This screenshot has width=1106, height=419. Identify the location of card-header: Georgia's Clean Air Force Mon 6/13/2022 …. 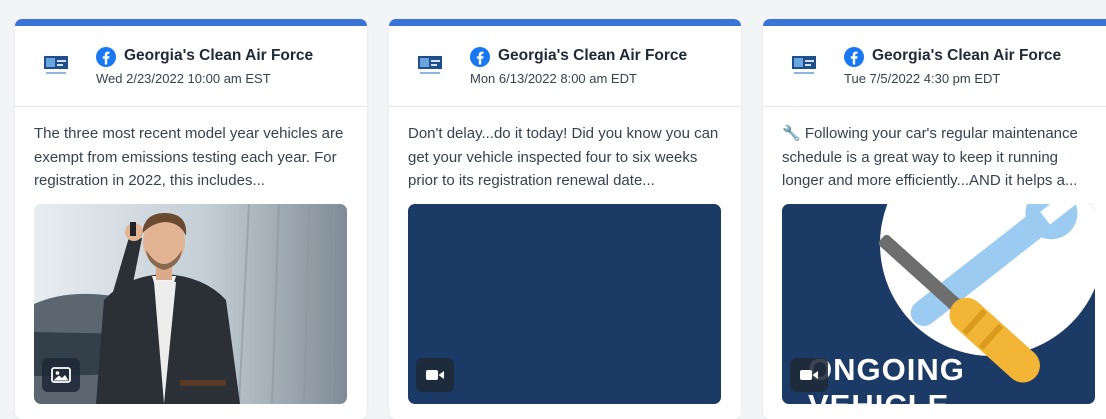
(565, 66).